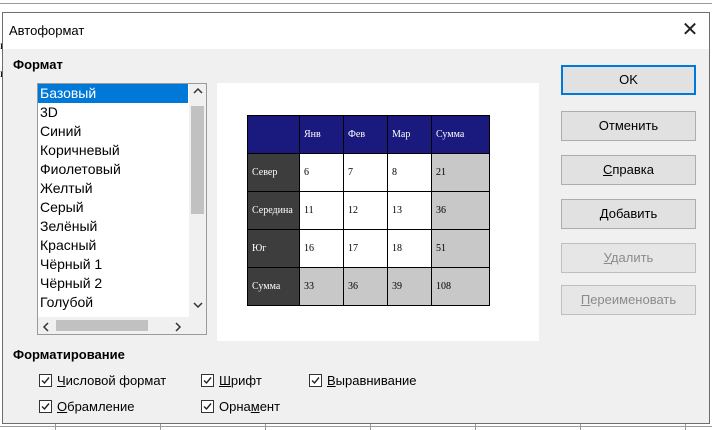  What do you see at coordinates (255, 406) in the screenshot?
I see `pattern-mnemonic: м` at bounding box center [255, 406].